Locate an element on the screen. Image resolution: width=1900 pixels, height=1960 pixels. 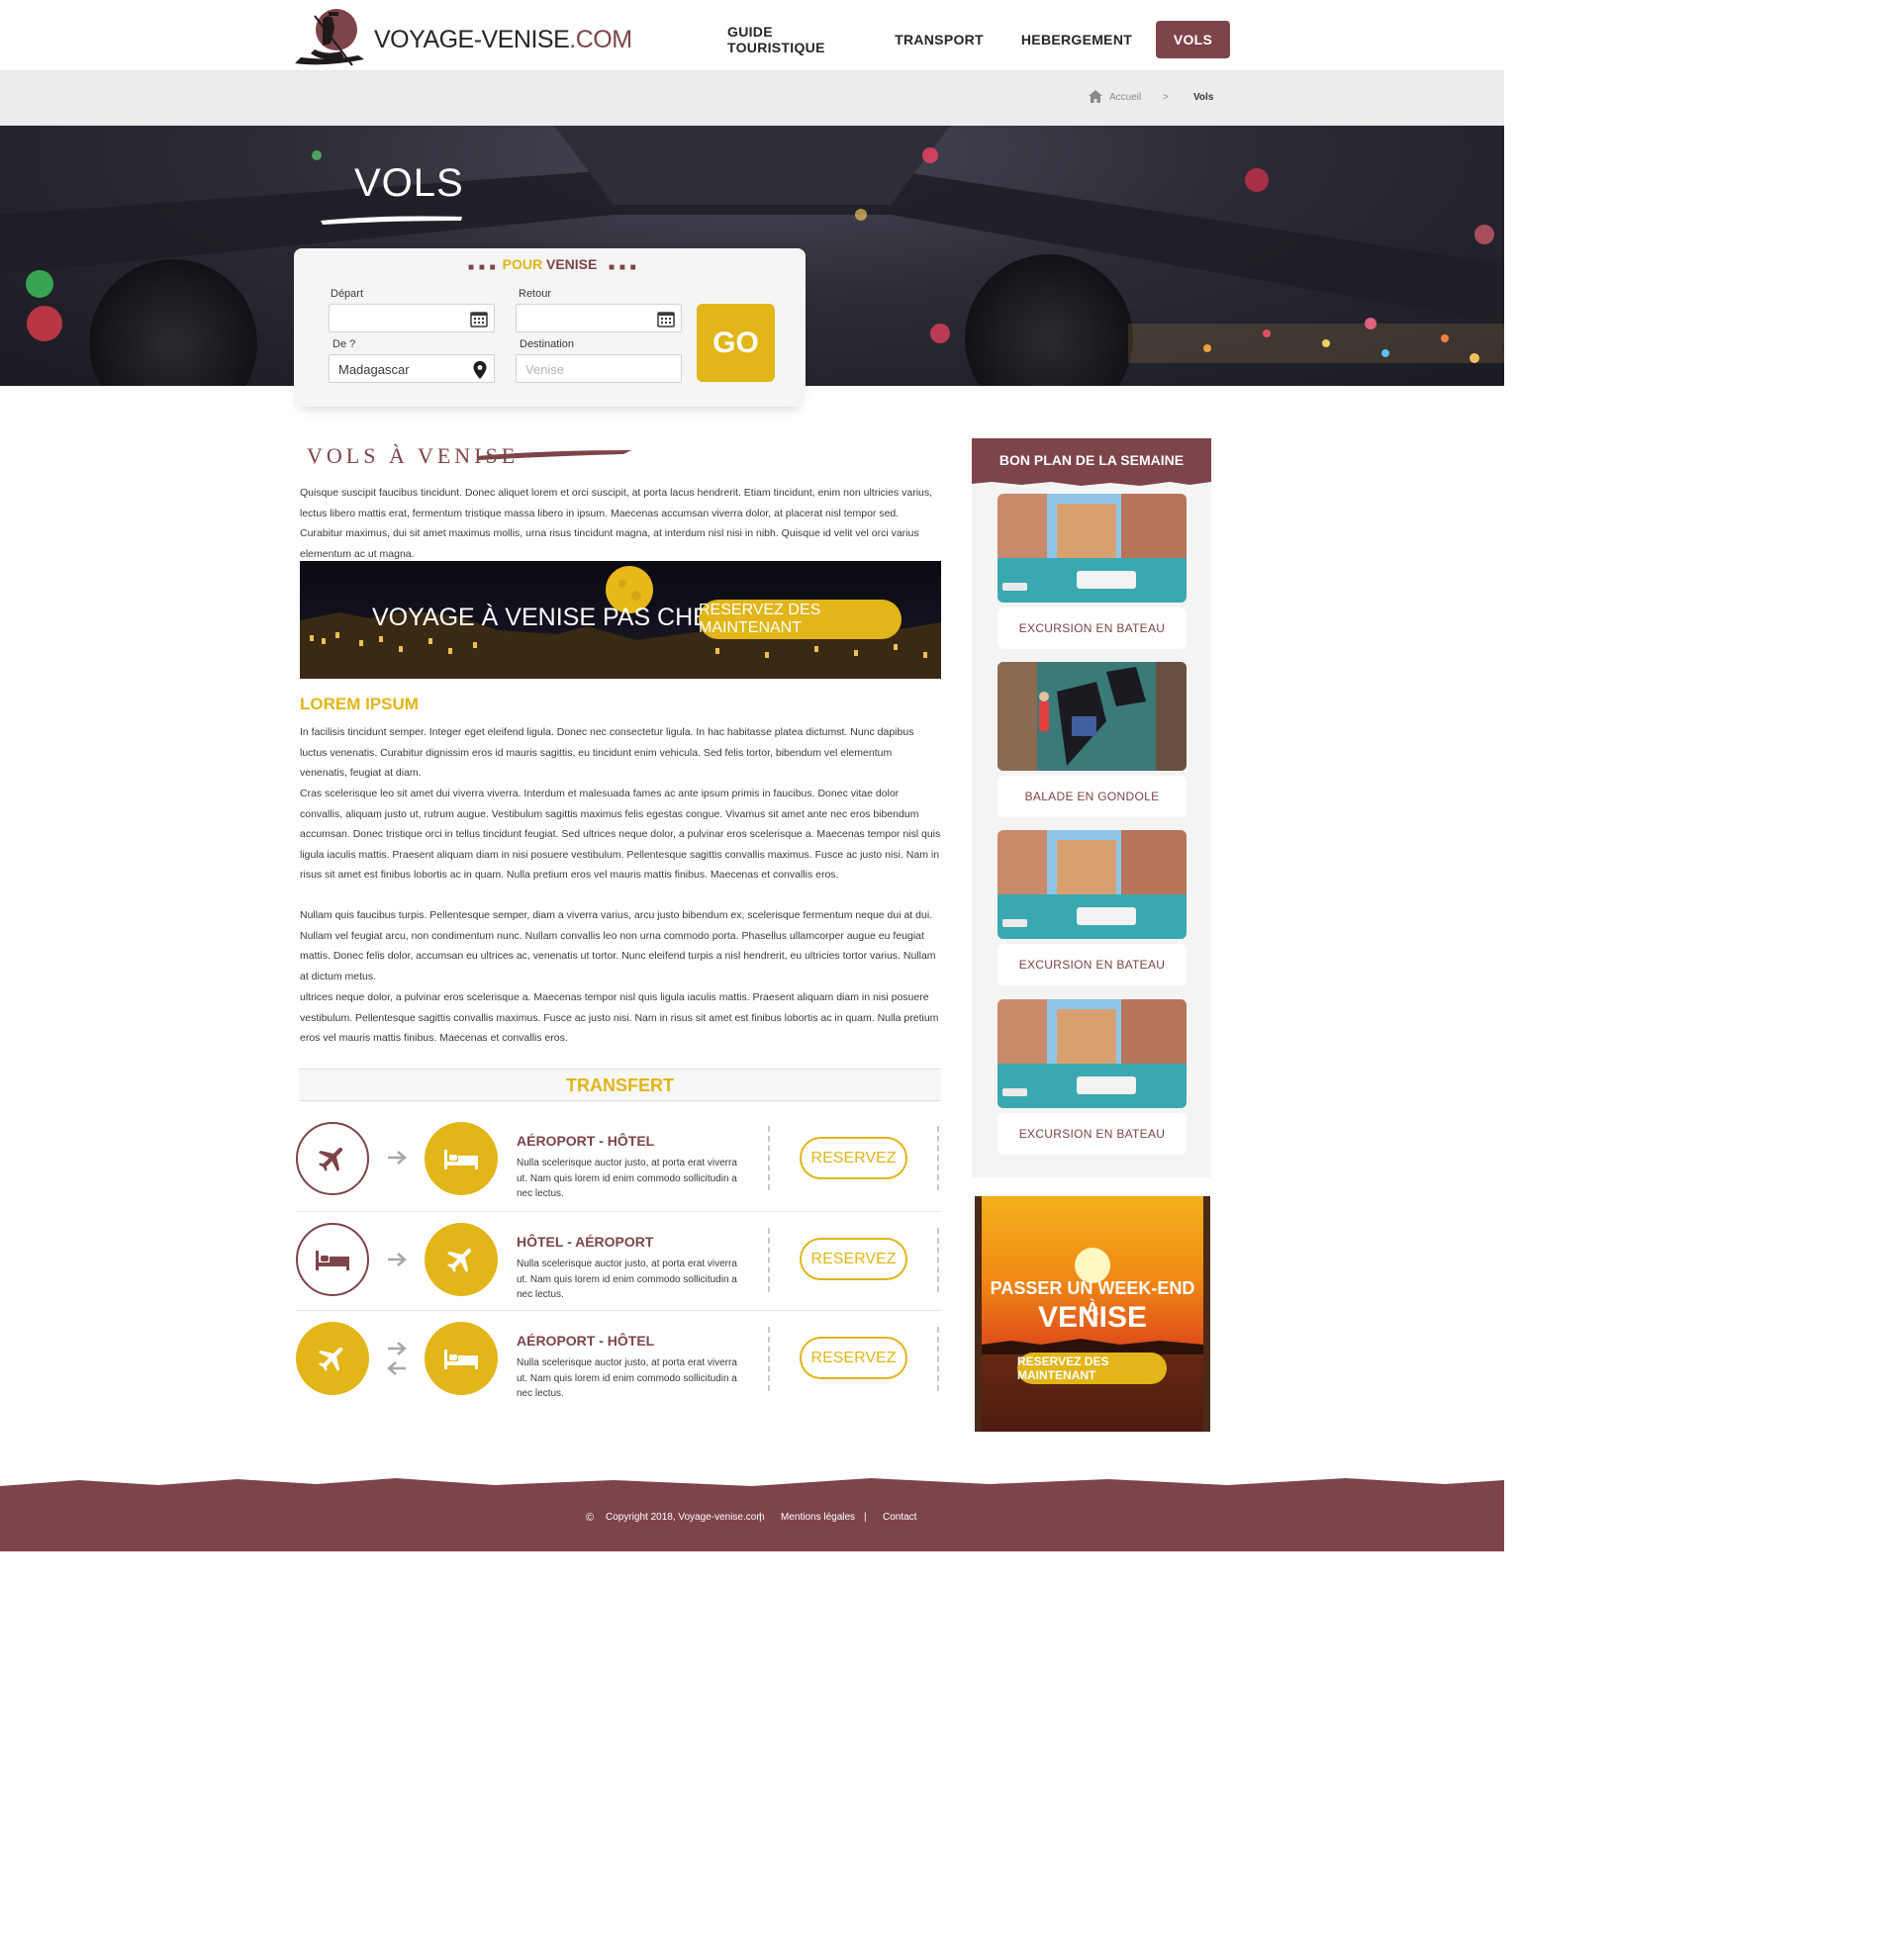
retour-date-input is located at coordinates (599, 318).